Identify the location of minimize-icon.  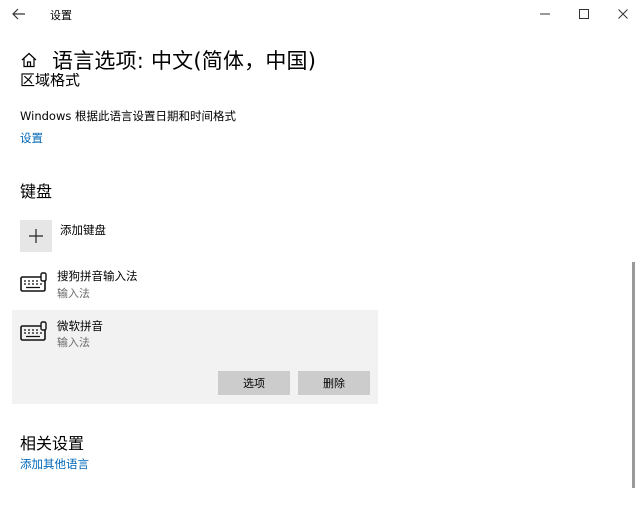
(545, 14).